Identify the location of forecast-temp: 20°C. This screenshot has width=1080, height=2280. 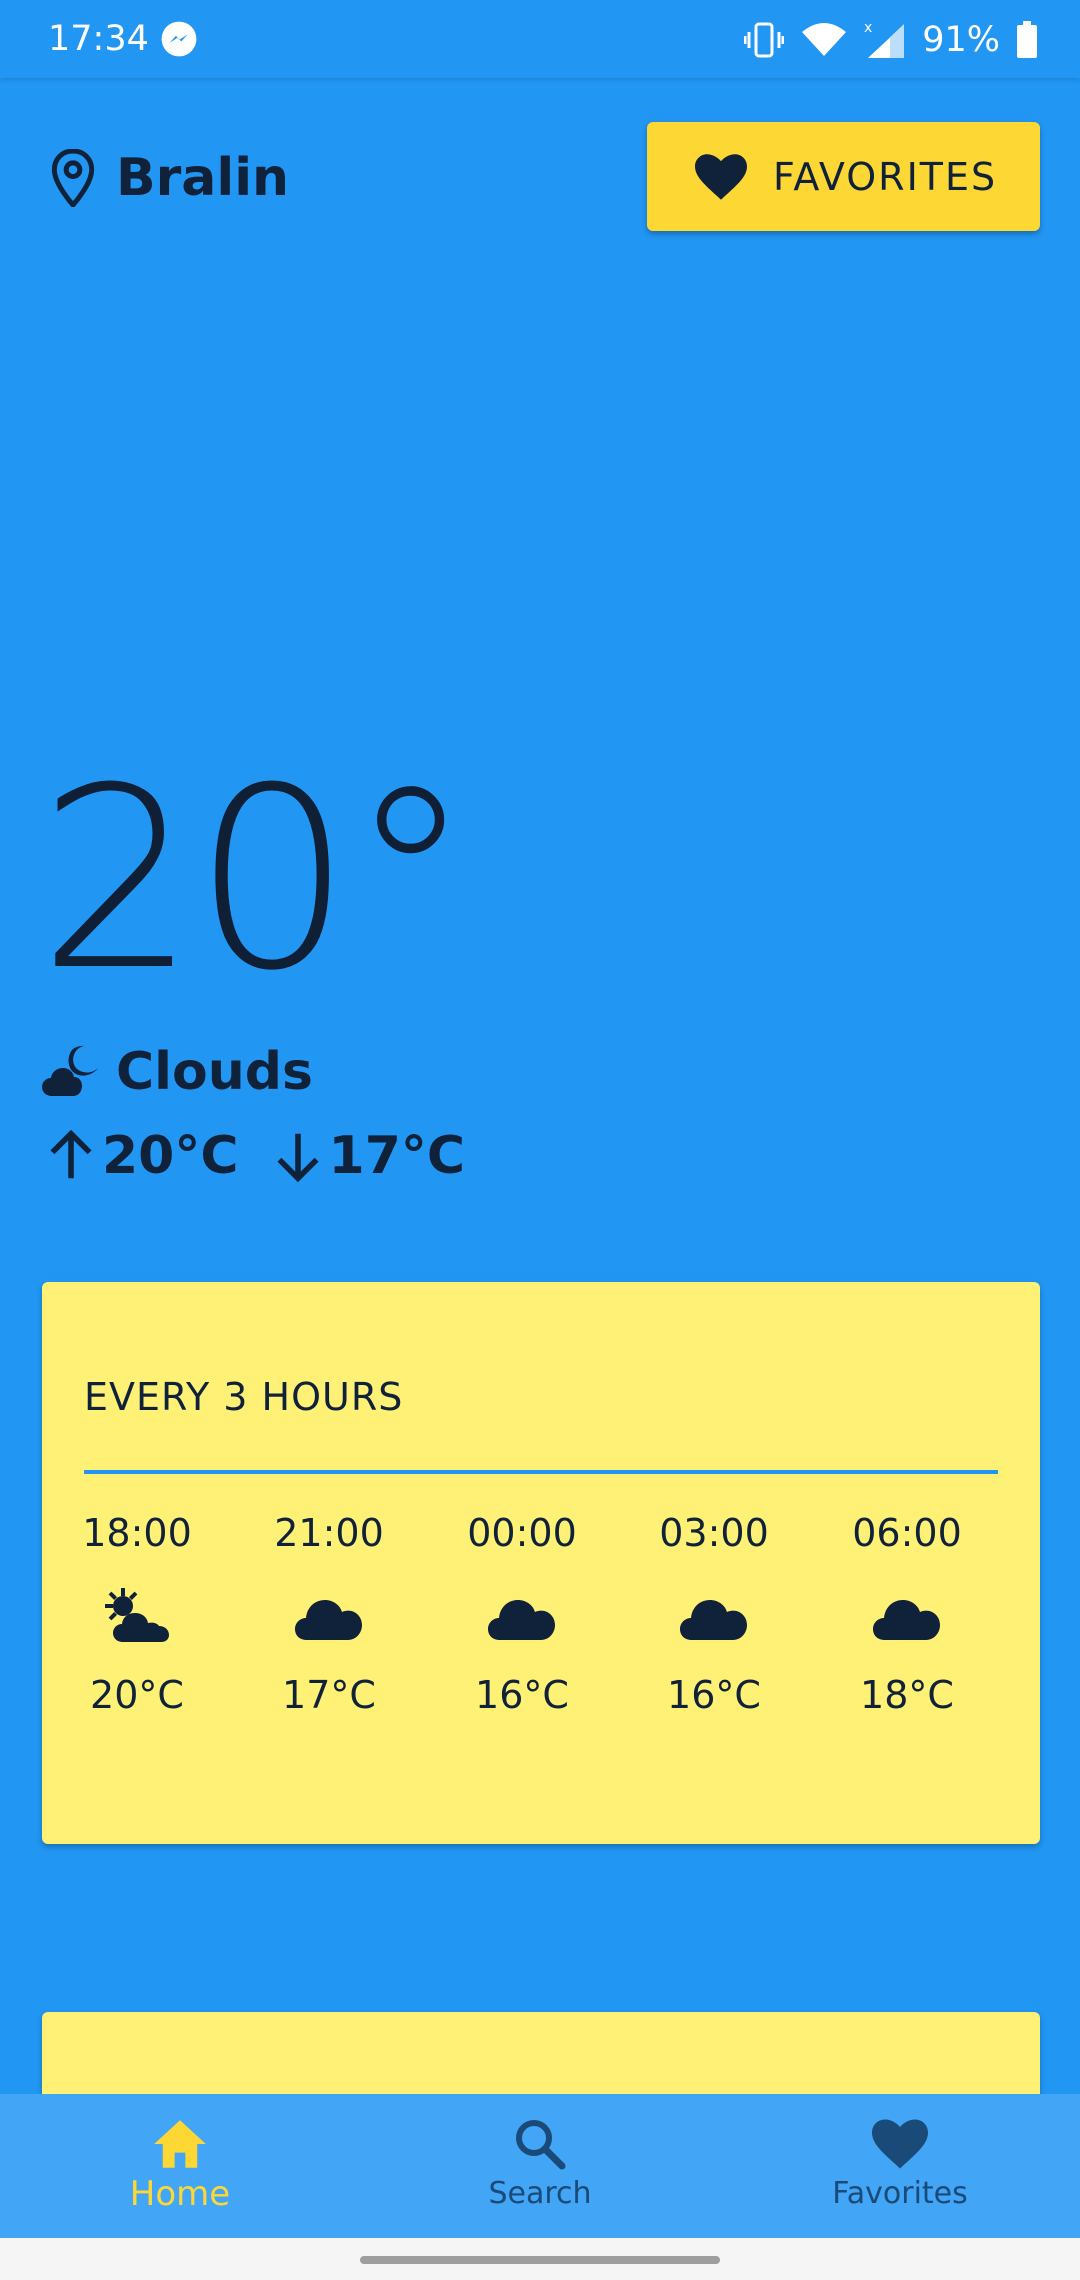
(137, 1695).